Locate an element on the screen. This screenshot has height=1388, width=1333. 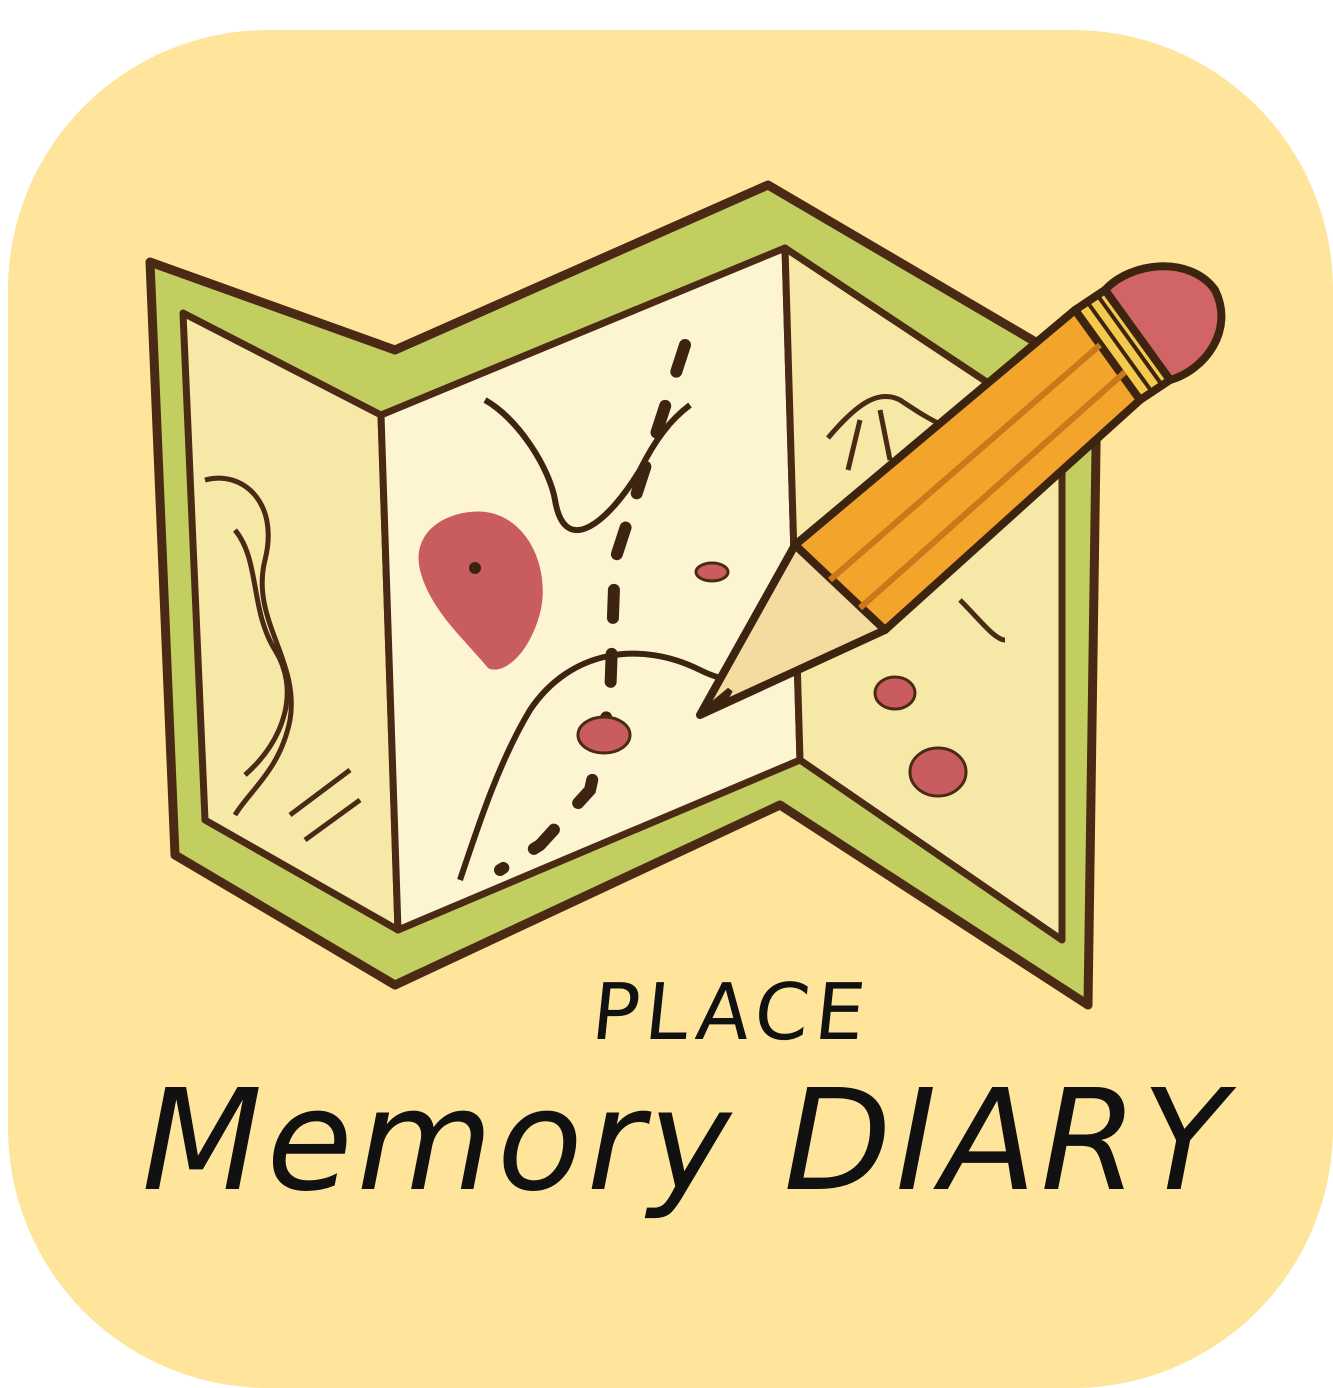
app-title-line-2: Memory DIARY is located at coordinates (686, 1141).